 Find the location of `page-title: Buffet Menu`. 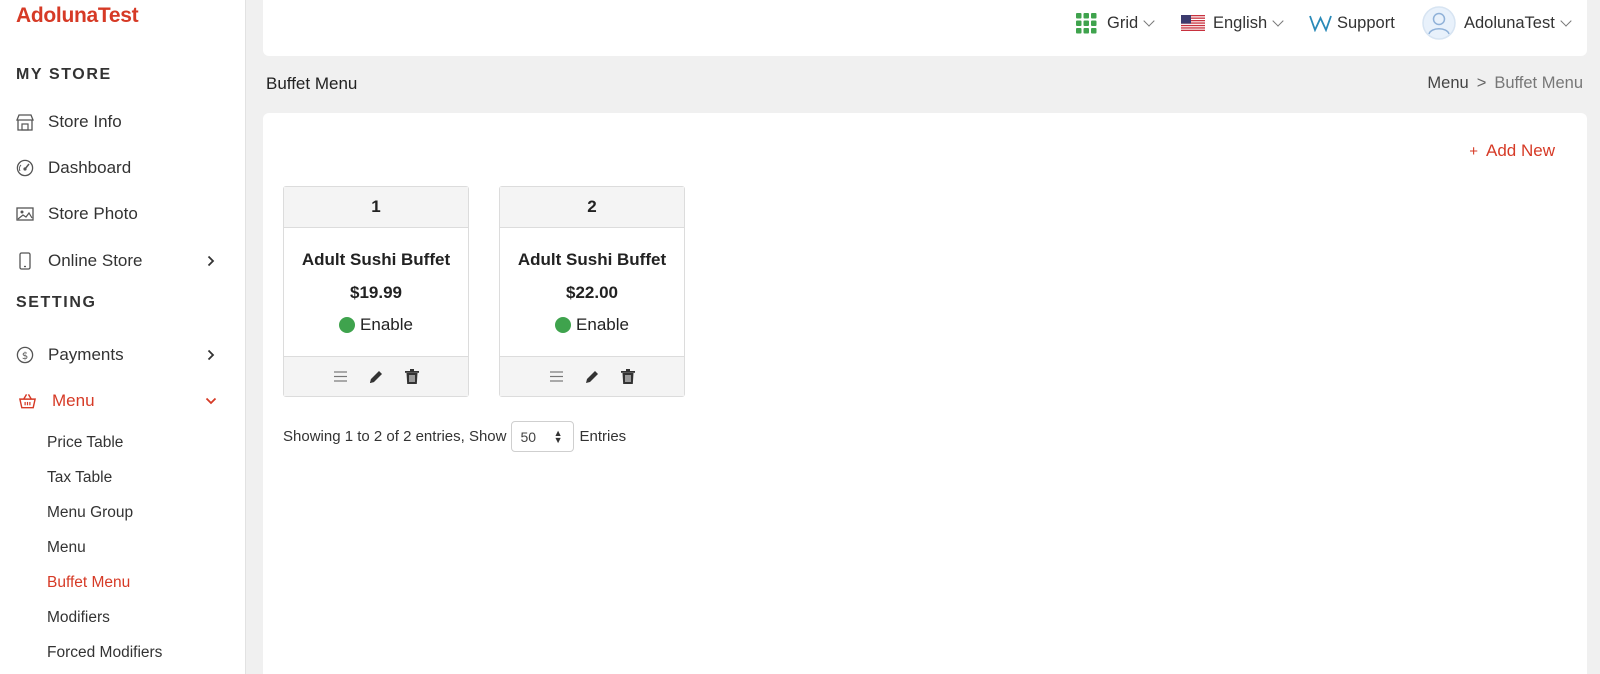

page-title: Buffet Menu is located at coordinates (312, 83).